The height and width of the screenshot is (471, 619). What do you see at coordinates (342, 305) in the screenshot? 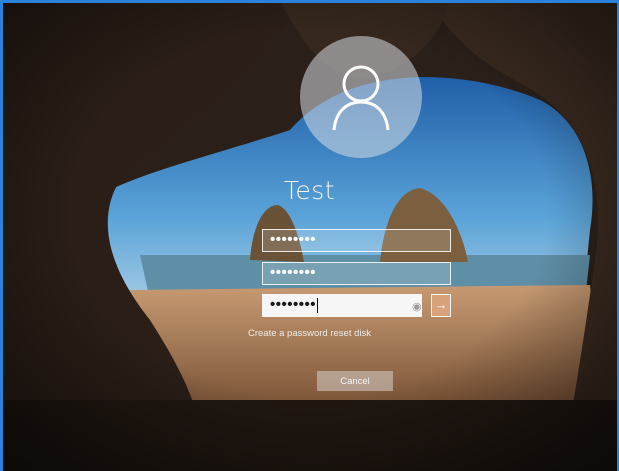
I see `password-hint-field: ••••••••` at bounding box center [342, 305].